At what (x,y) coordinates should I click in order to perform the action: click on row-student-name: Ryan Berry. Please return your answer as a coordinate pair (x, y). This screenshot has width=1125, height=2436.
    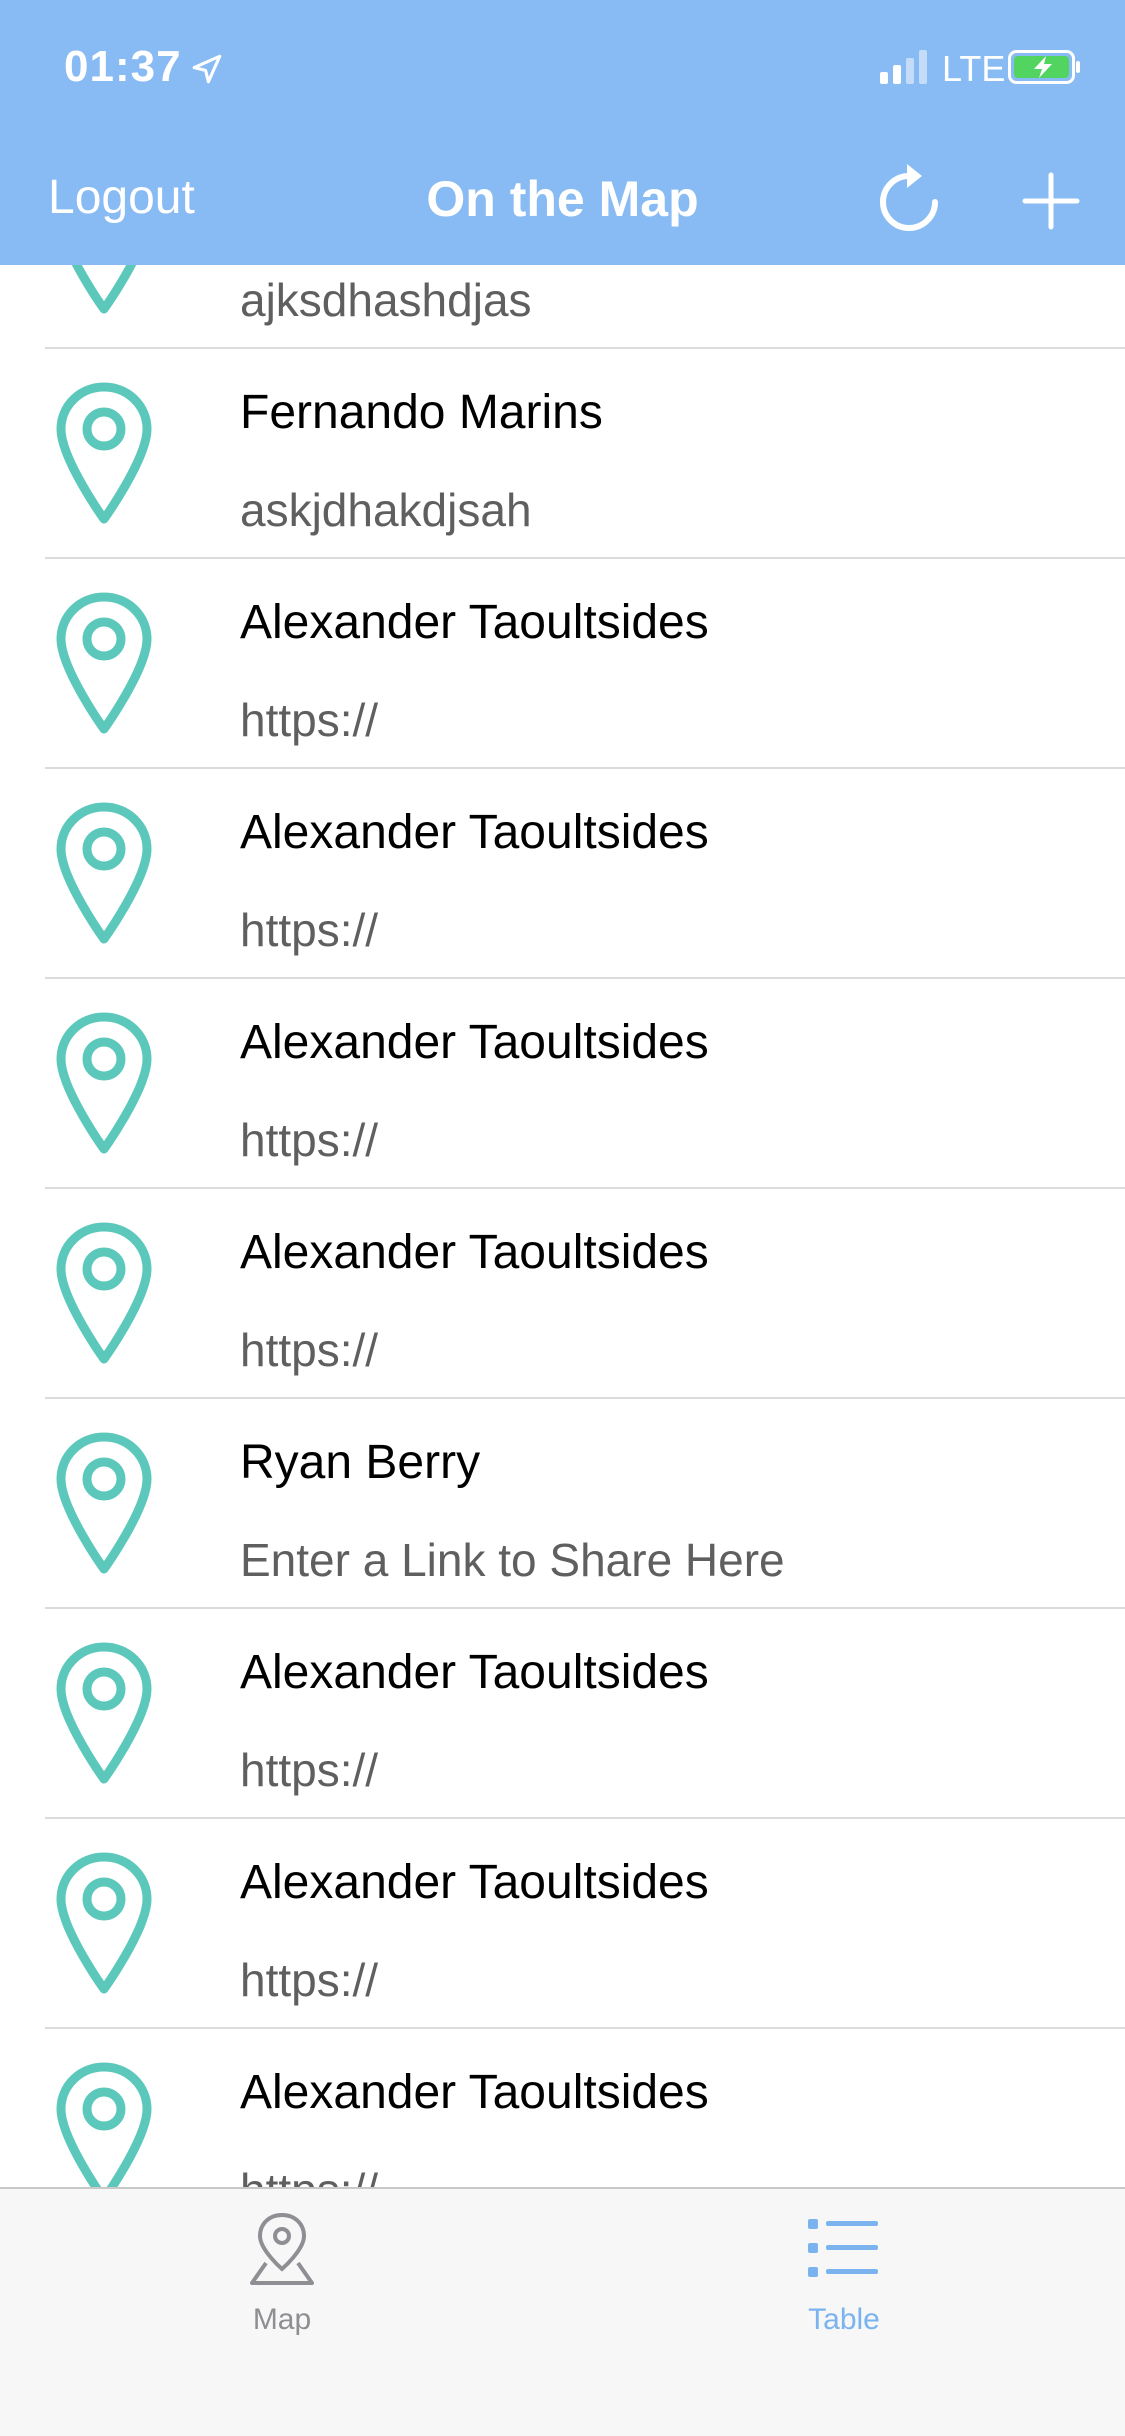
    Looking at the image, I should click on (360, 1462).